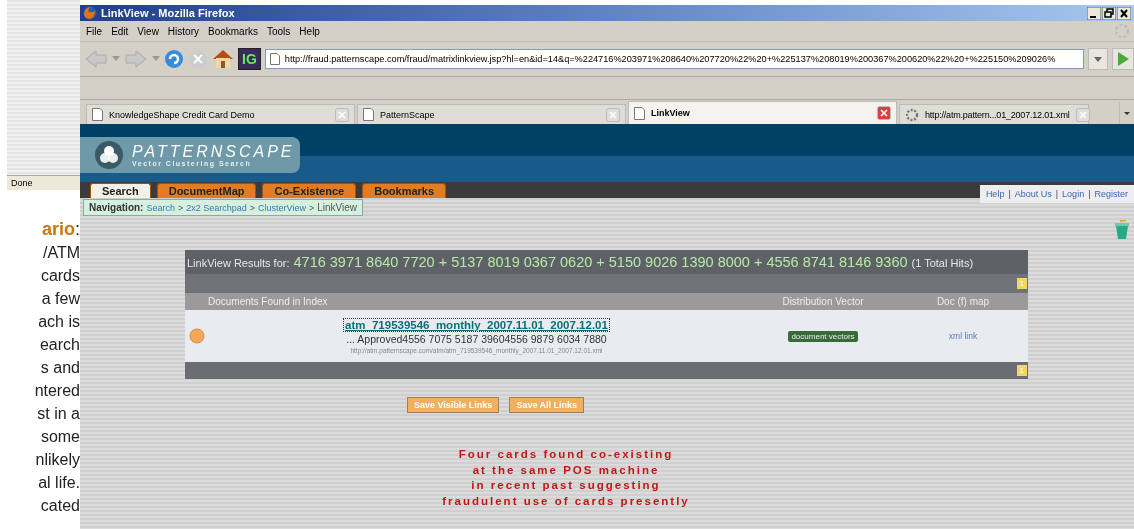 This screenshot has width=1134, height=529. What do you see at coordinates (58, 229) in the screenshot?
I see `slide-heading: ario` at bounding box center [58, 229].